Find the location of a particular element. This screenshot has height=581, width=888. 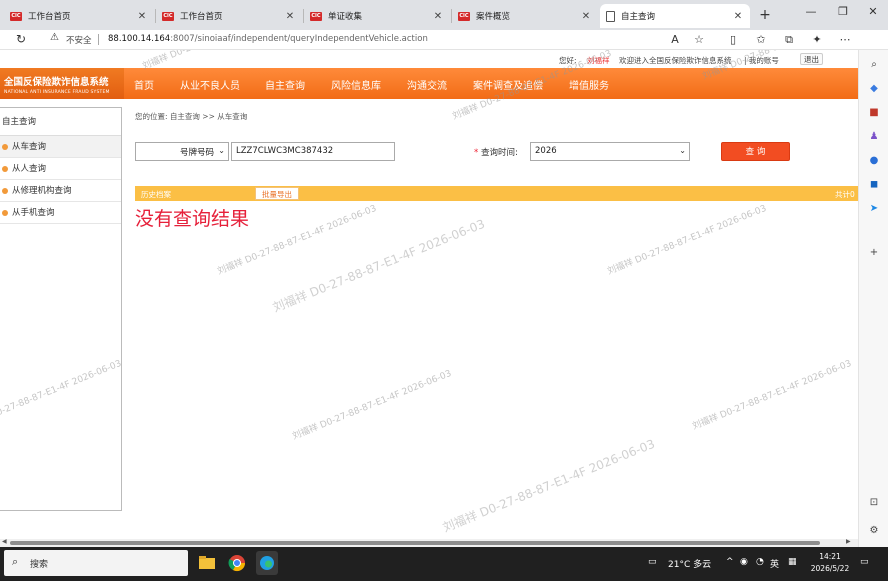

shopping-tag-icon: ◆ is located at coordinates (874, 89).